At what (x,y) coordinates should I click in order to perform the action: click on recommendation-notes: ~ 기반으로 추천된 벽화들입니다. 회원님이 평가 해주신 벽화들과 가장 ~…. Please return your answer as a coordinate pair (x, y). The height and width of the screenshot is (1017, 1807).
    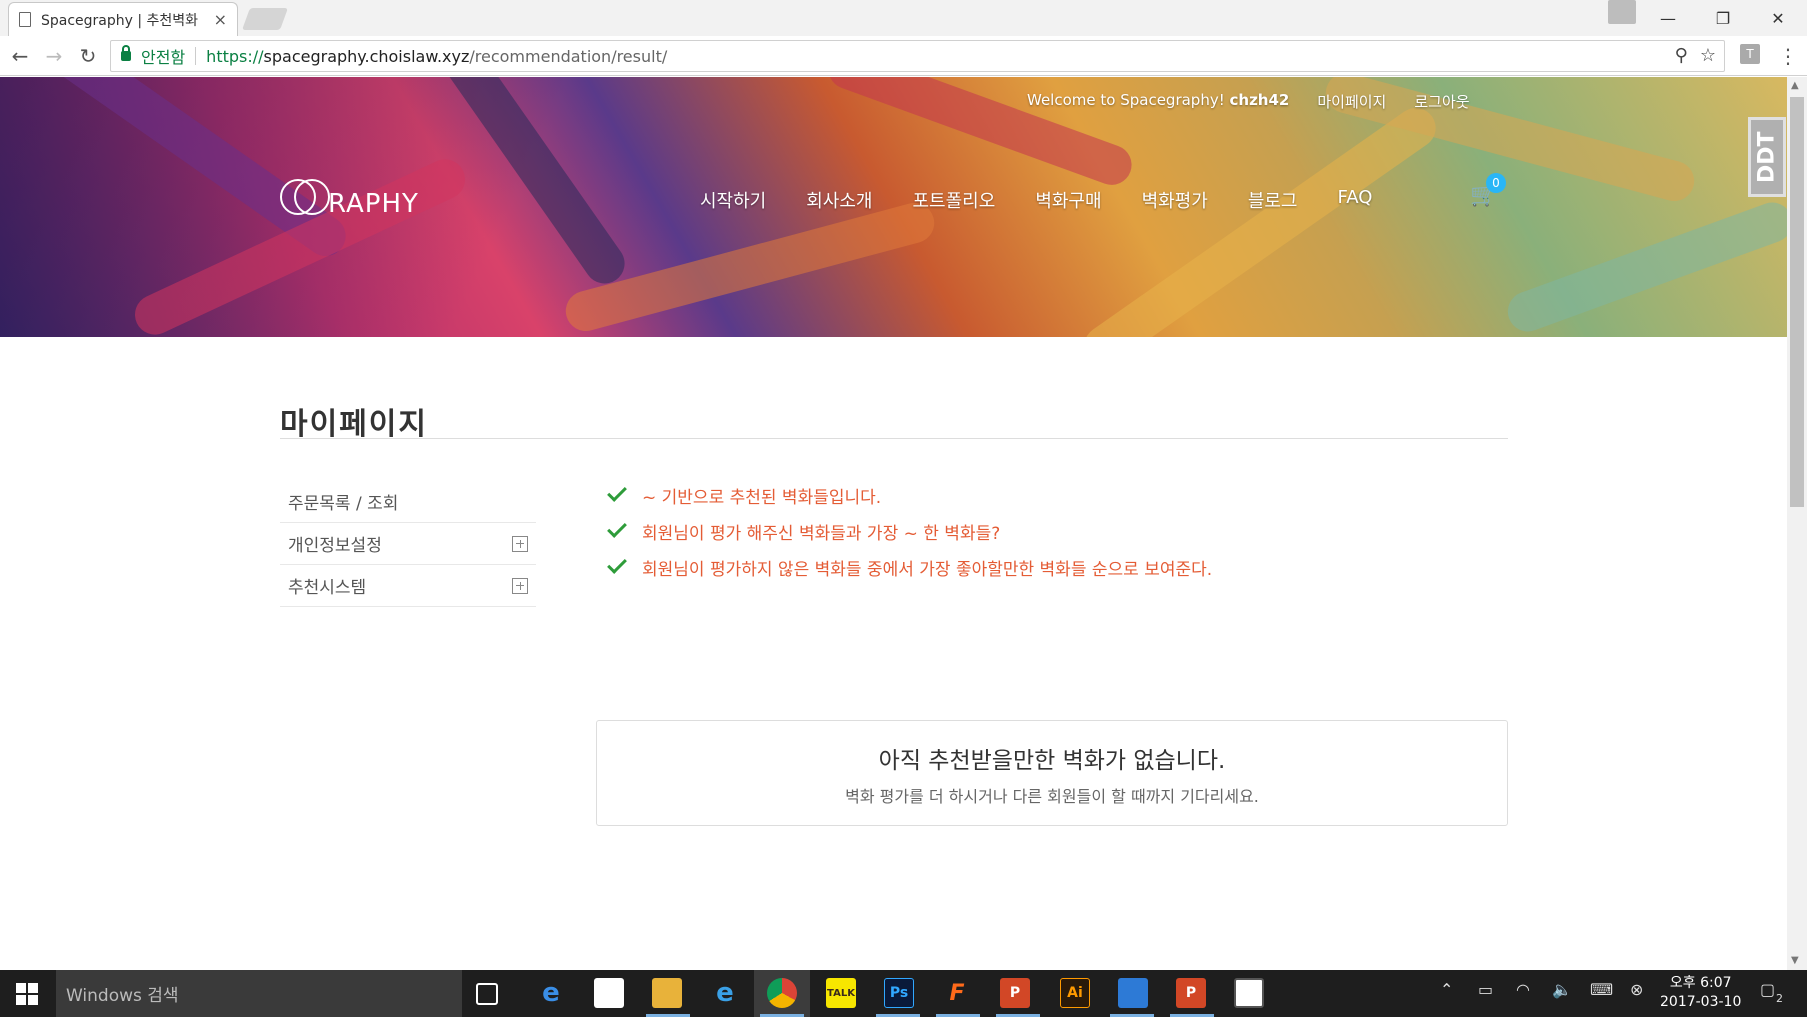
    Looking at the image, I should click on (910, 531).